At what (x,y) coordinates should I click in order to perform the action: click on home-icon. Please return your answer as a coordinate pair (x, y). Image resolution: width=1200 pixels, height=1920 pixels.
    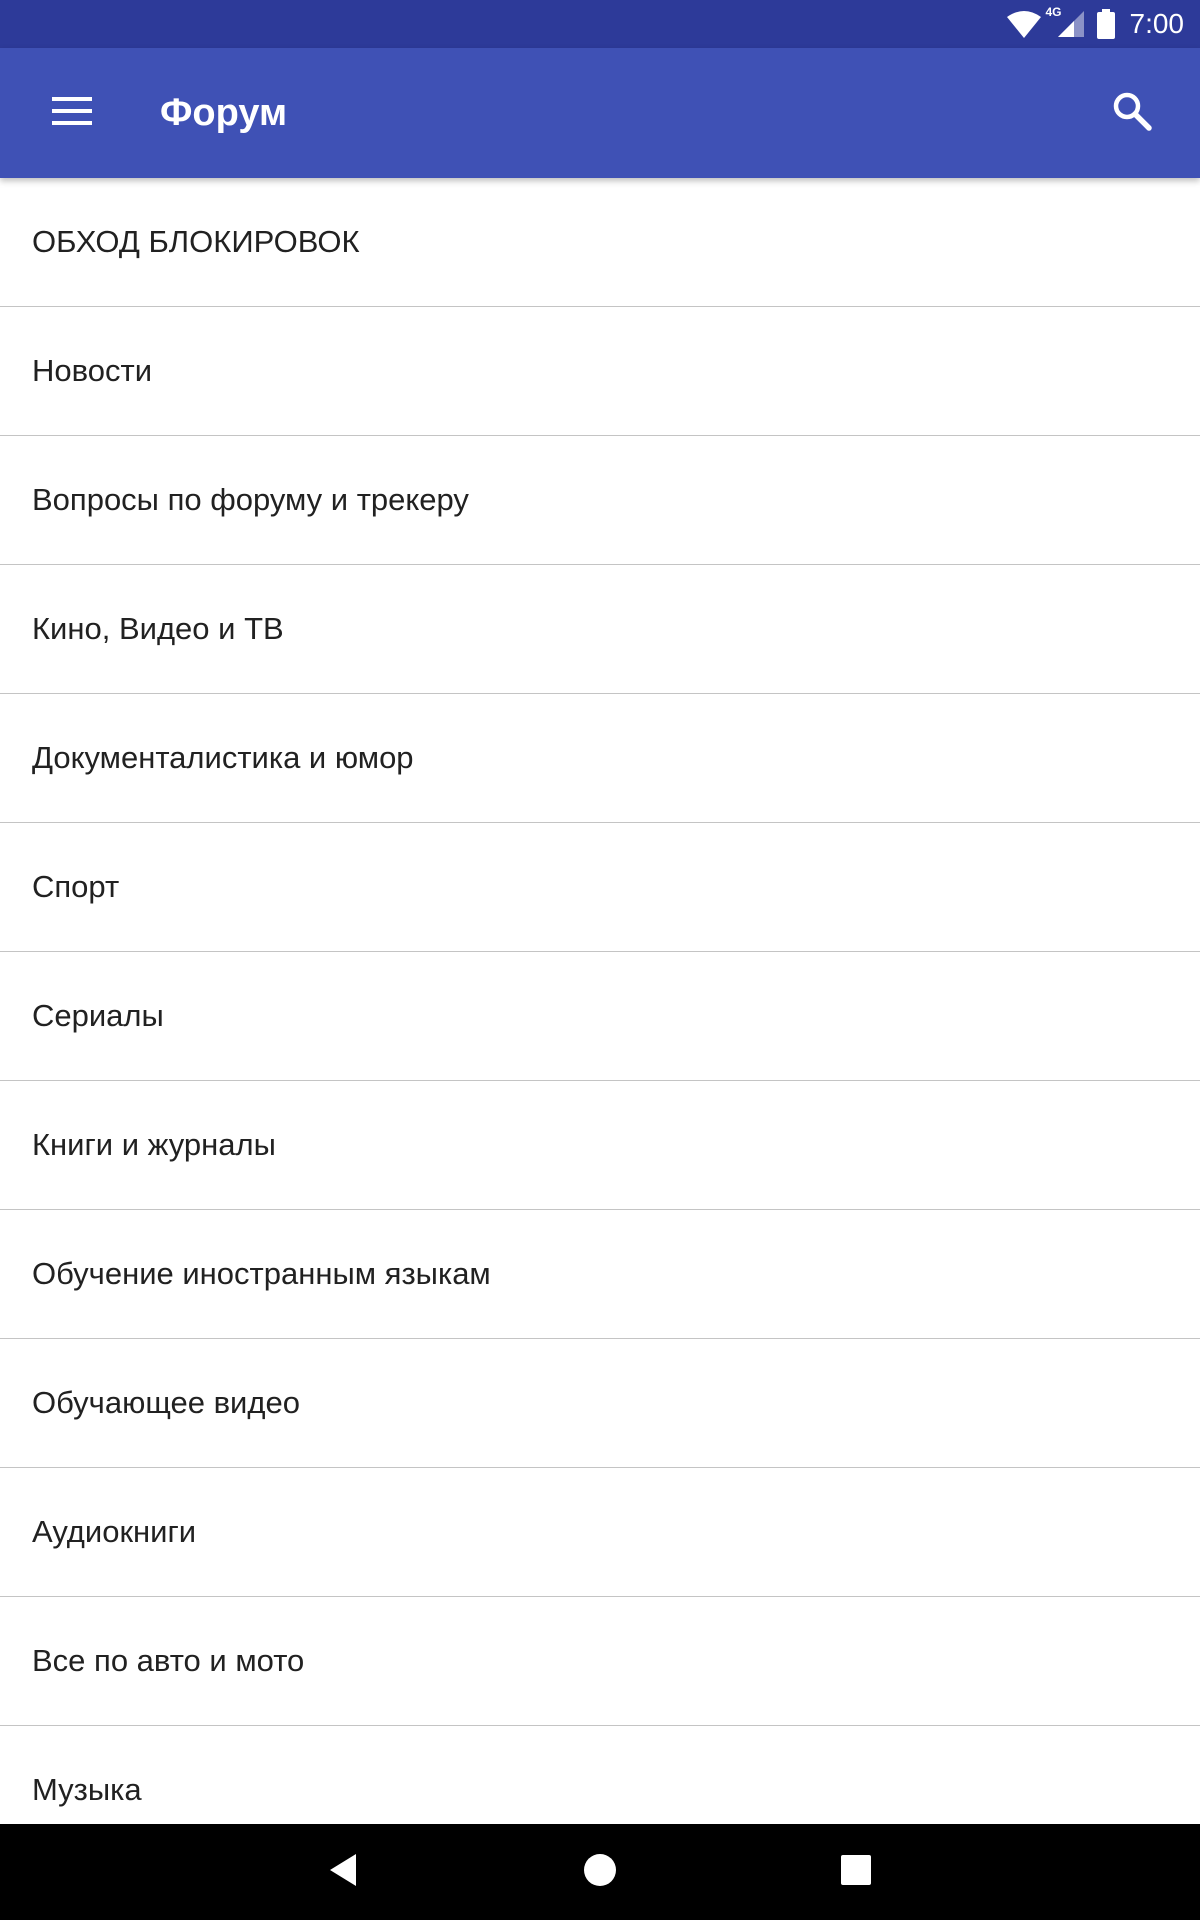
    Looking at the image, I should click on (600, 1872).